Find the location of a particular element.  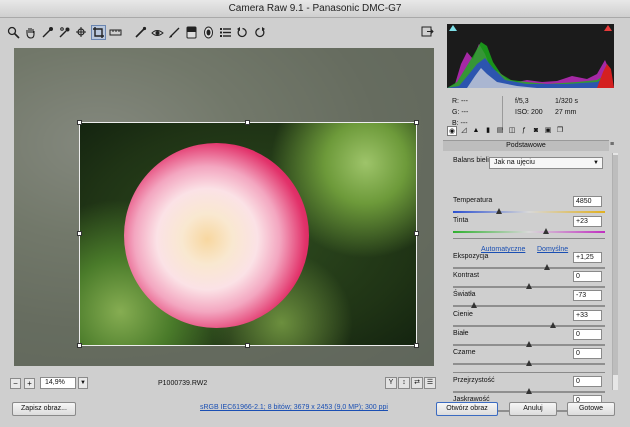

camera-calibration-tab-icon: ◙ is located at coordinates (536, 131).